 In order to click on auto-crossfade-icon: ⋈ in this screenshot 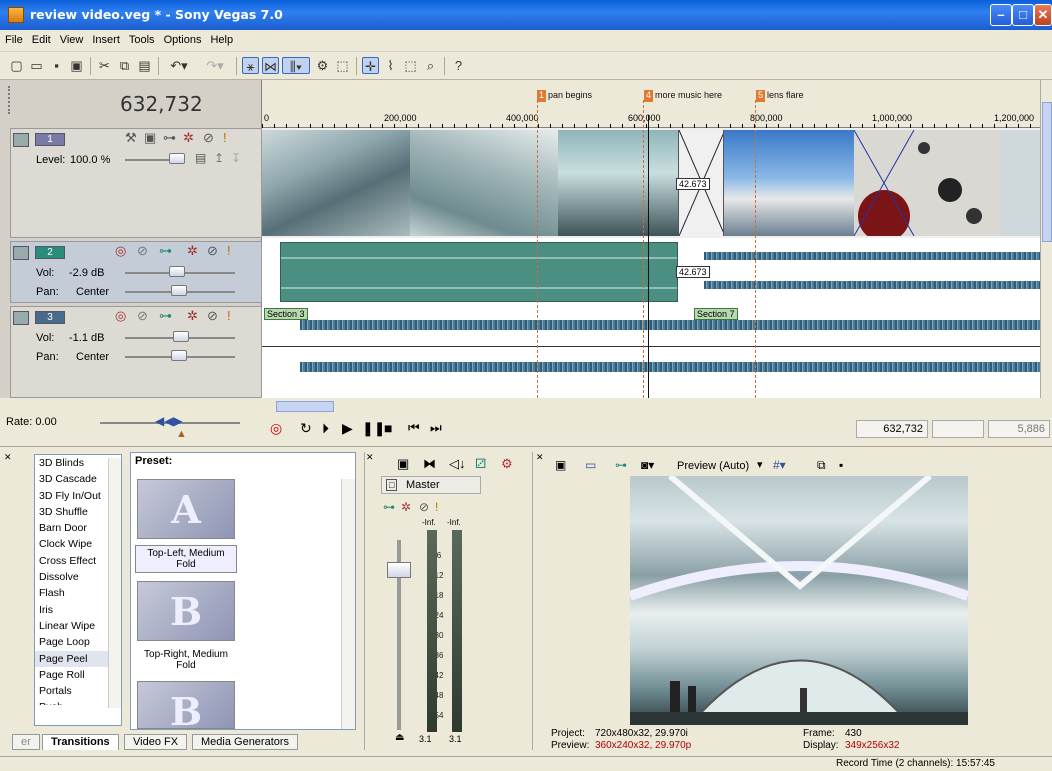, I will do `click(270, 65)`.